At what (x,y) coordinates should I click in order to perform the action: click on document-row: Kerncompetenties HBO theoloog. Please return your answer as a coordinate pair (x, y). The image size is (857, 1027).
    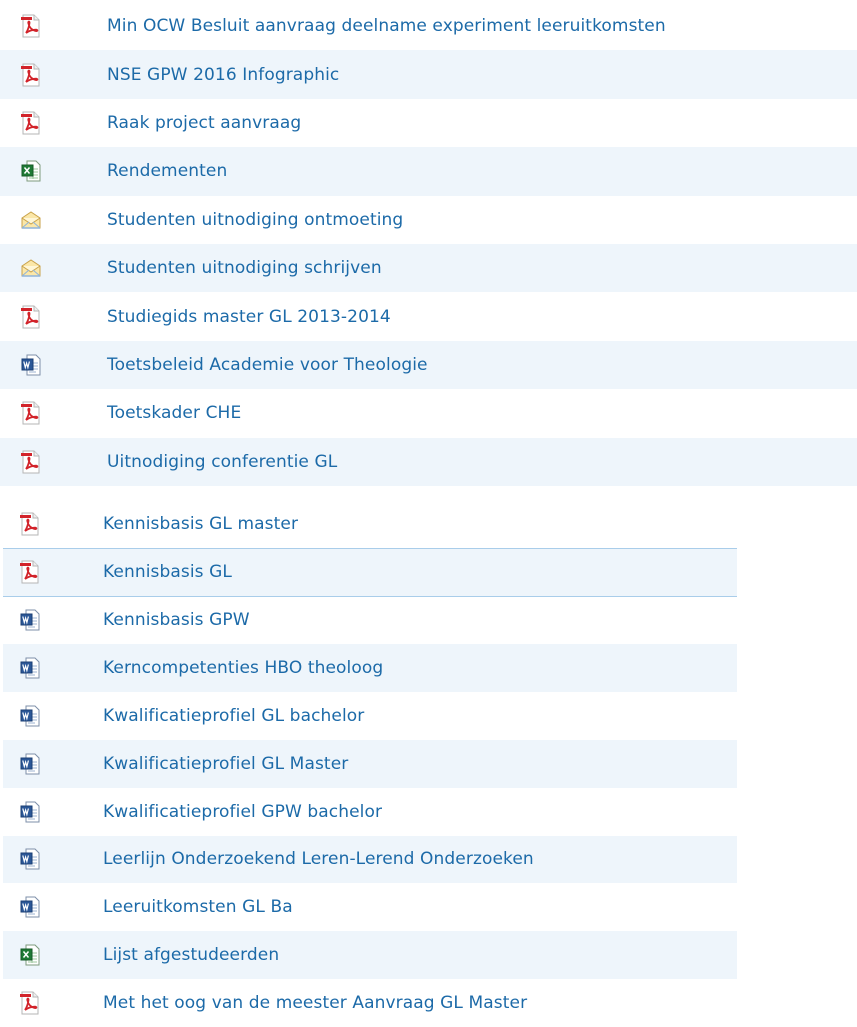
    Looking at the image, I should click on (370, 668).